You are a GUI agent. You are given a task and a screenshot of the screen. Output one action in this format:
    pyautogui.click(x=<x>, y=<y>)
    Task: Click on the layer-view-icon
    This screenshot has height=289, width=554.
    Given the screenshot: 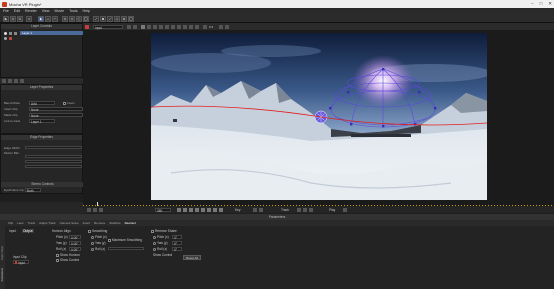 What is the action you would take?
    pyautogui.click(x=173, y=26)
    